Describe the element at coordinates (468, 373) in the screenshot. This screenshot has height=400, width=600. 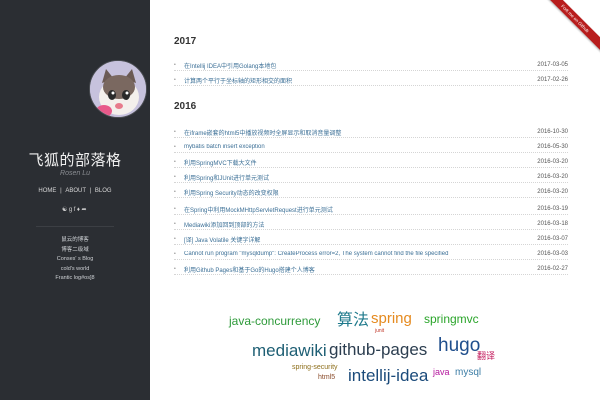
I see `tag-mysql: mysql` at that location.